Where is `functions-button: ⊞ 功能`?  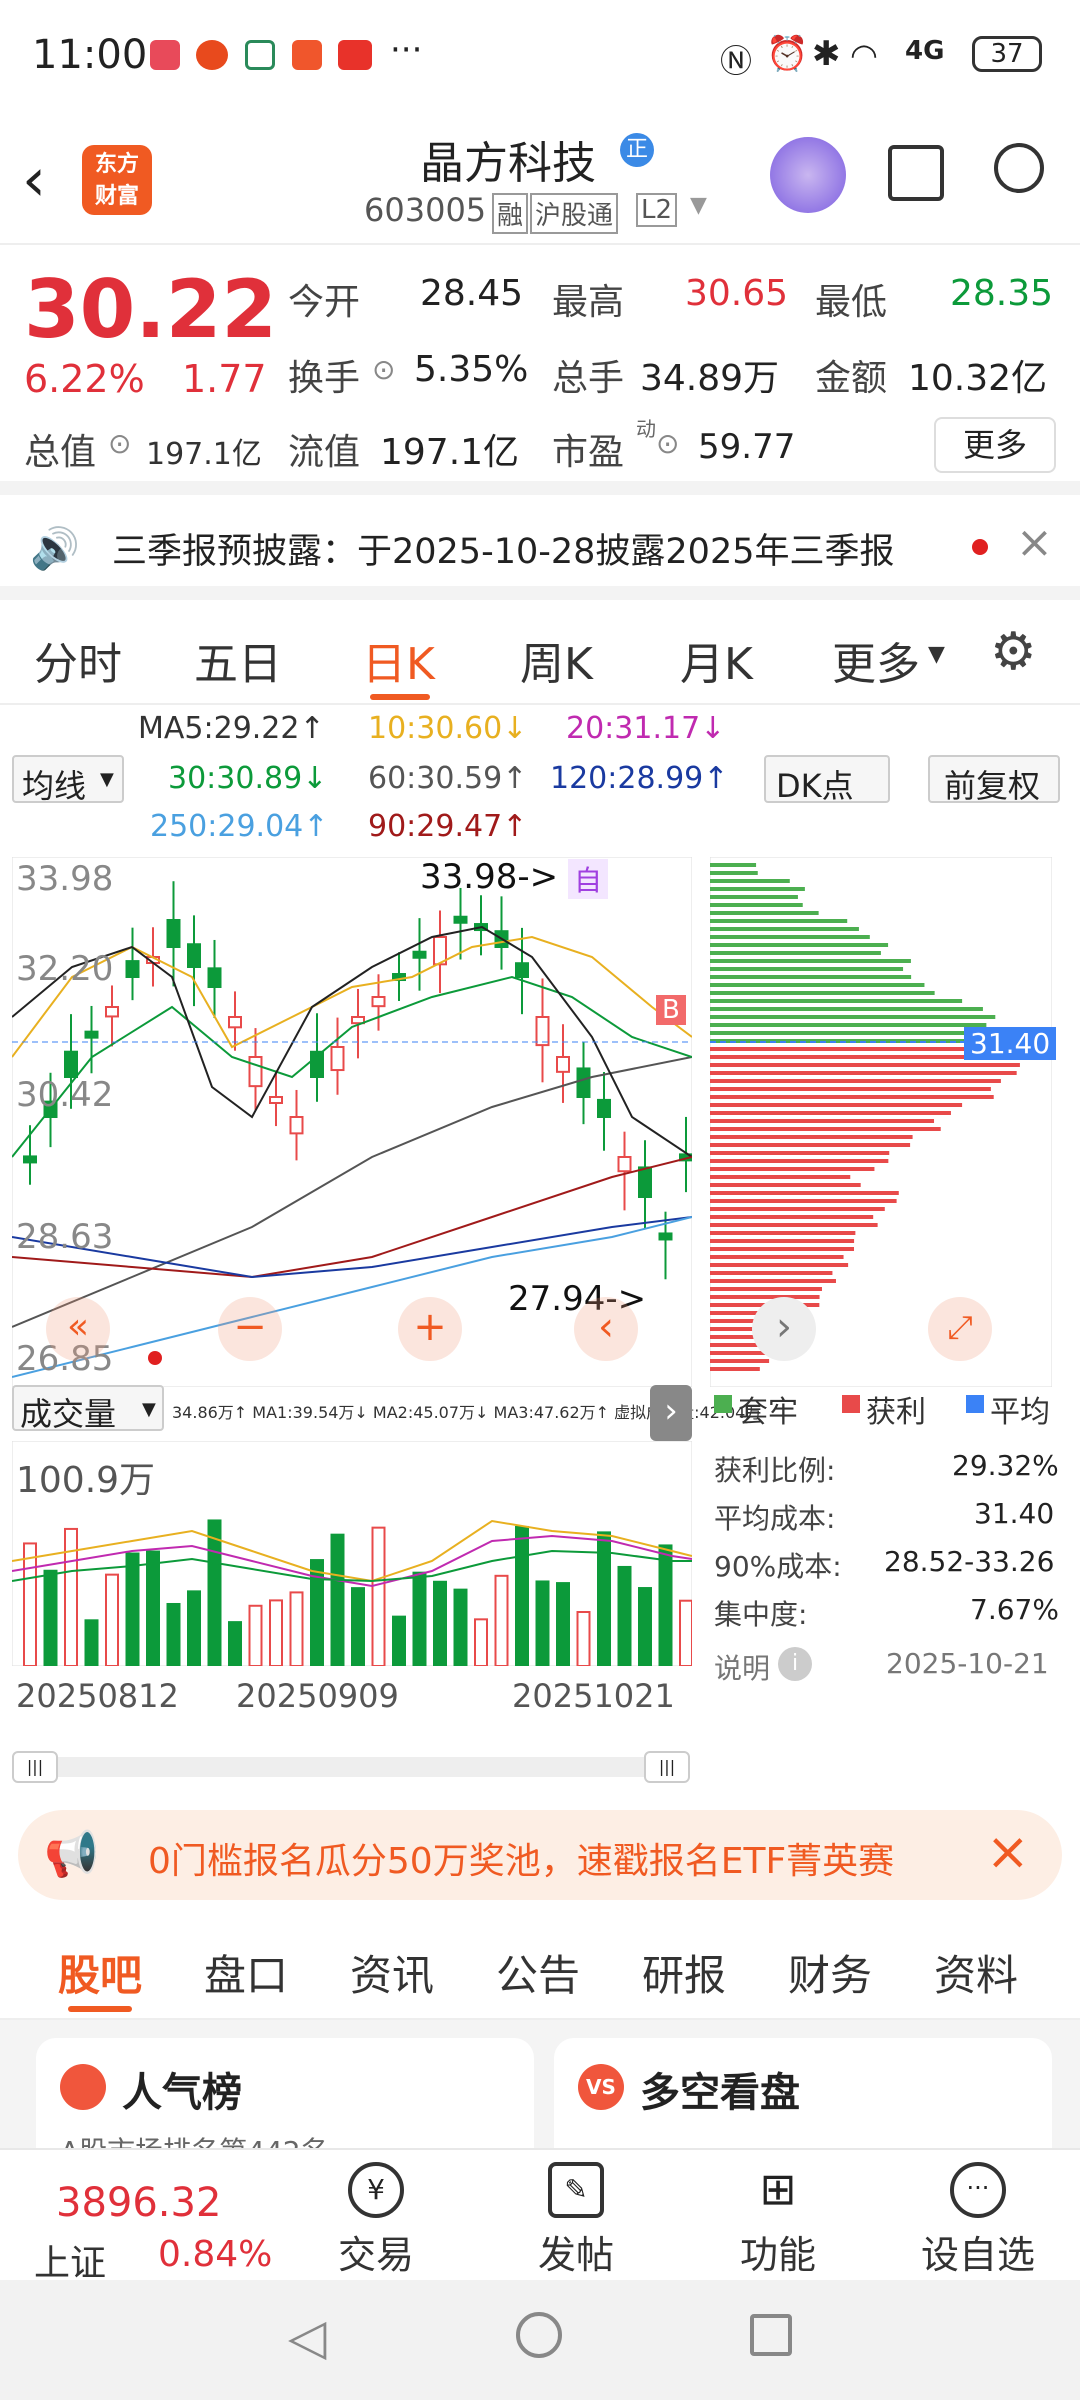 functions-button: ⊞ 功能 is located at coordinates (778, 2220).